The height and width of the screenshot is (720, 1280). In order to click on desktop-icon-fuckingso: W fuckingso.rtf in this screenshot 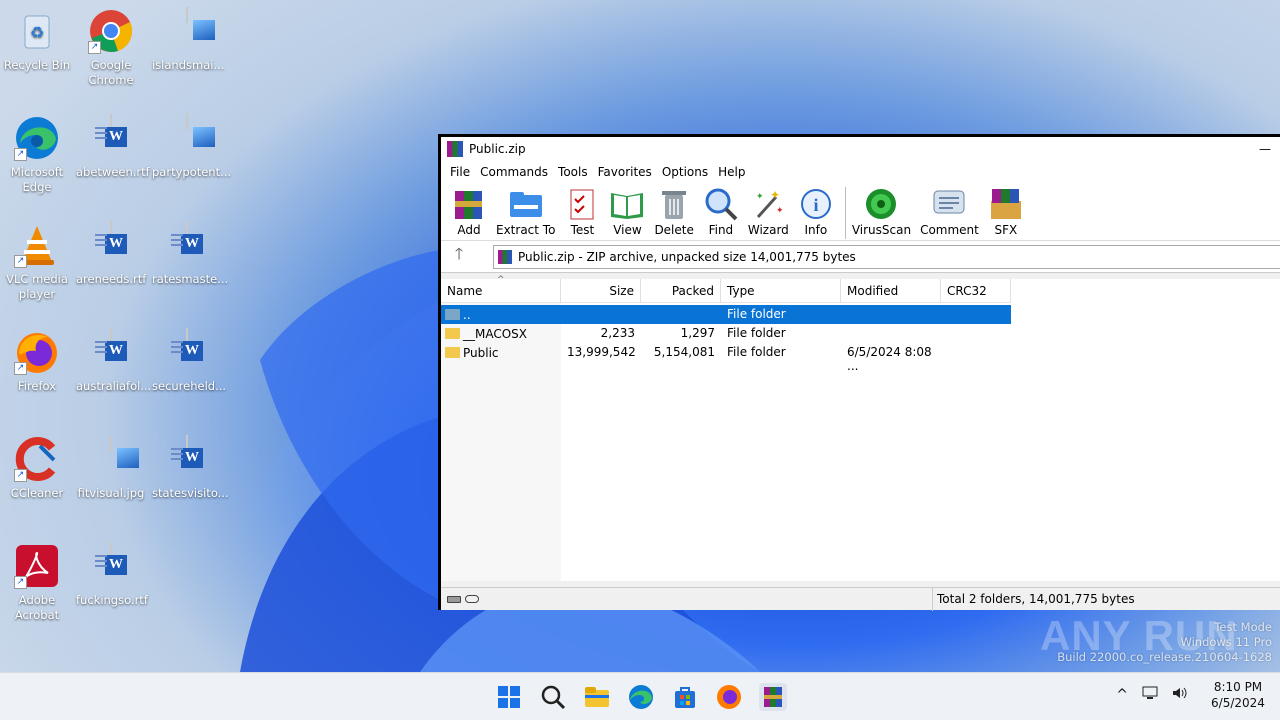, I will do `click(112, 575)`.